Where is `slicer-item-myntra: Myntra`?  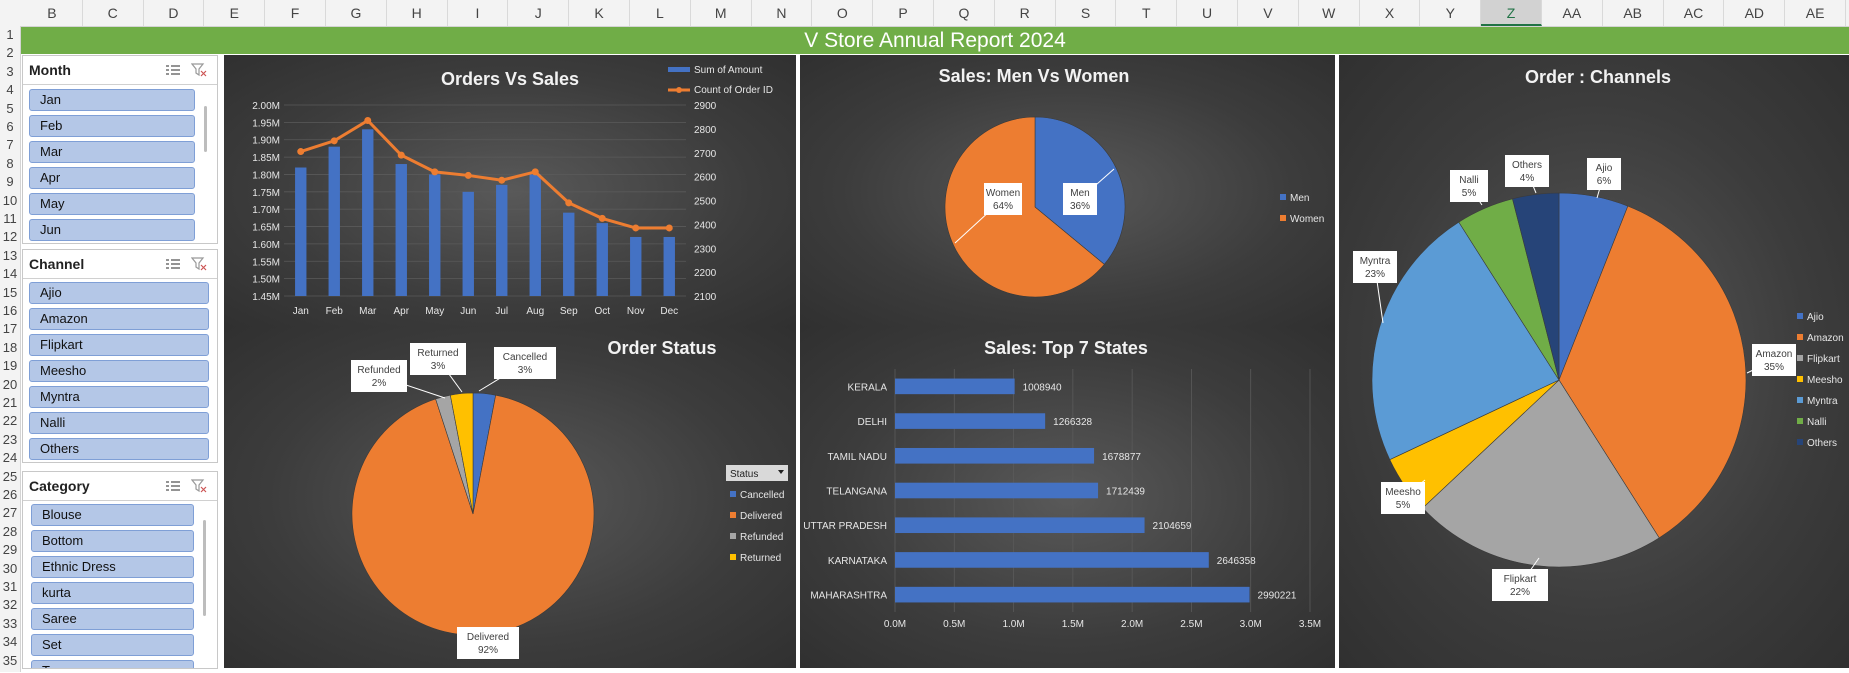 slicer-item-myntra: Myntra is located at coordinates (119, 397).